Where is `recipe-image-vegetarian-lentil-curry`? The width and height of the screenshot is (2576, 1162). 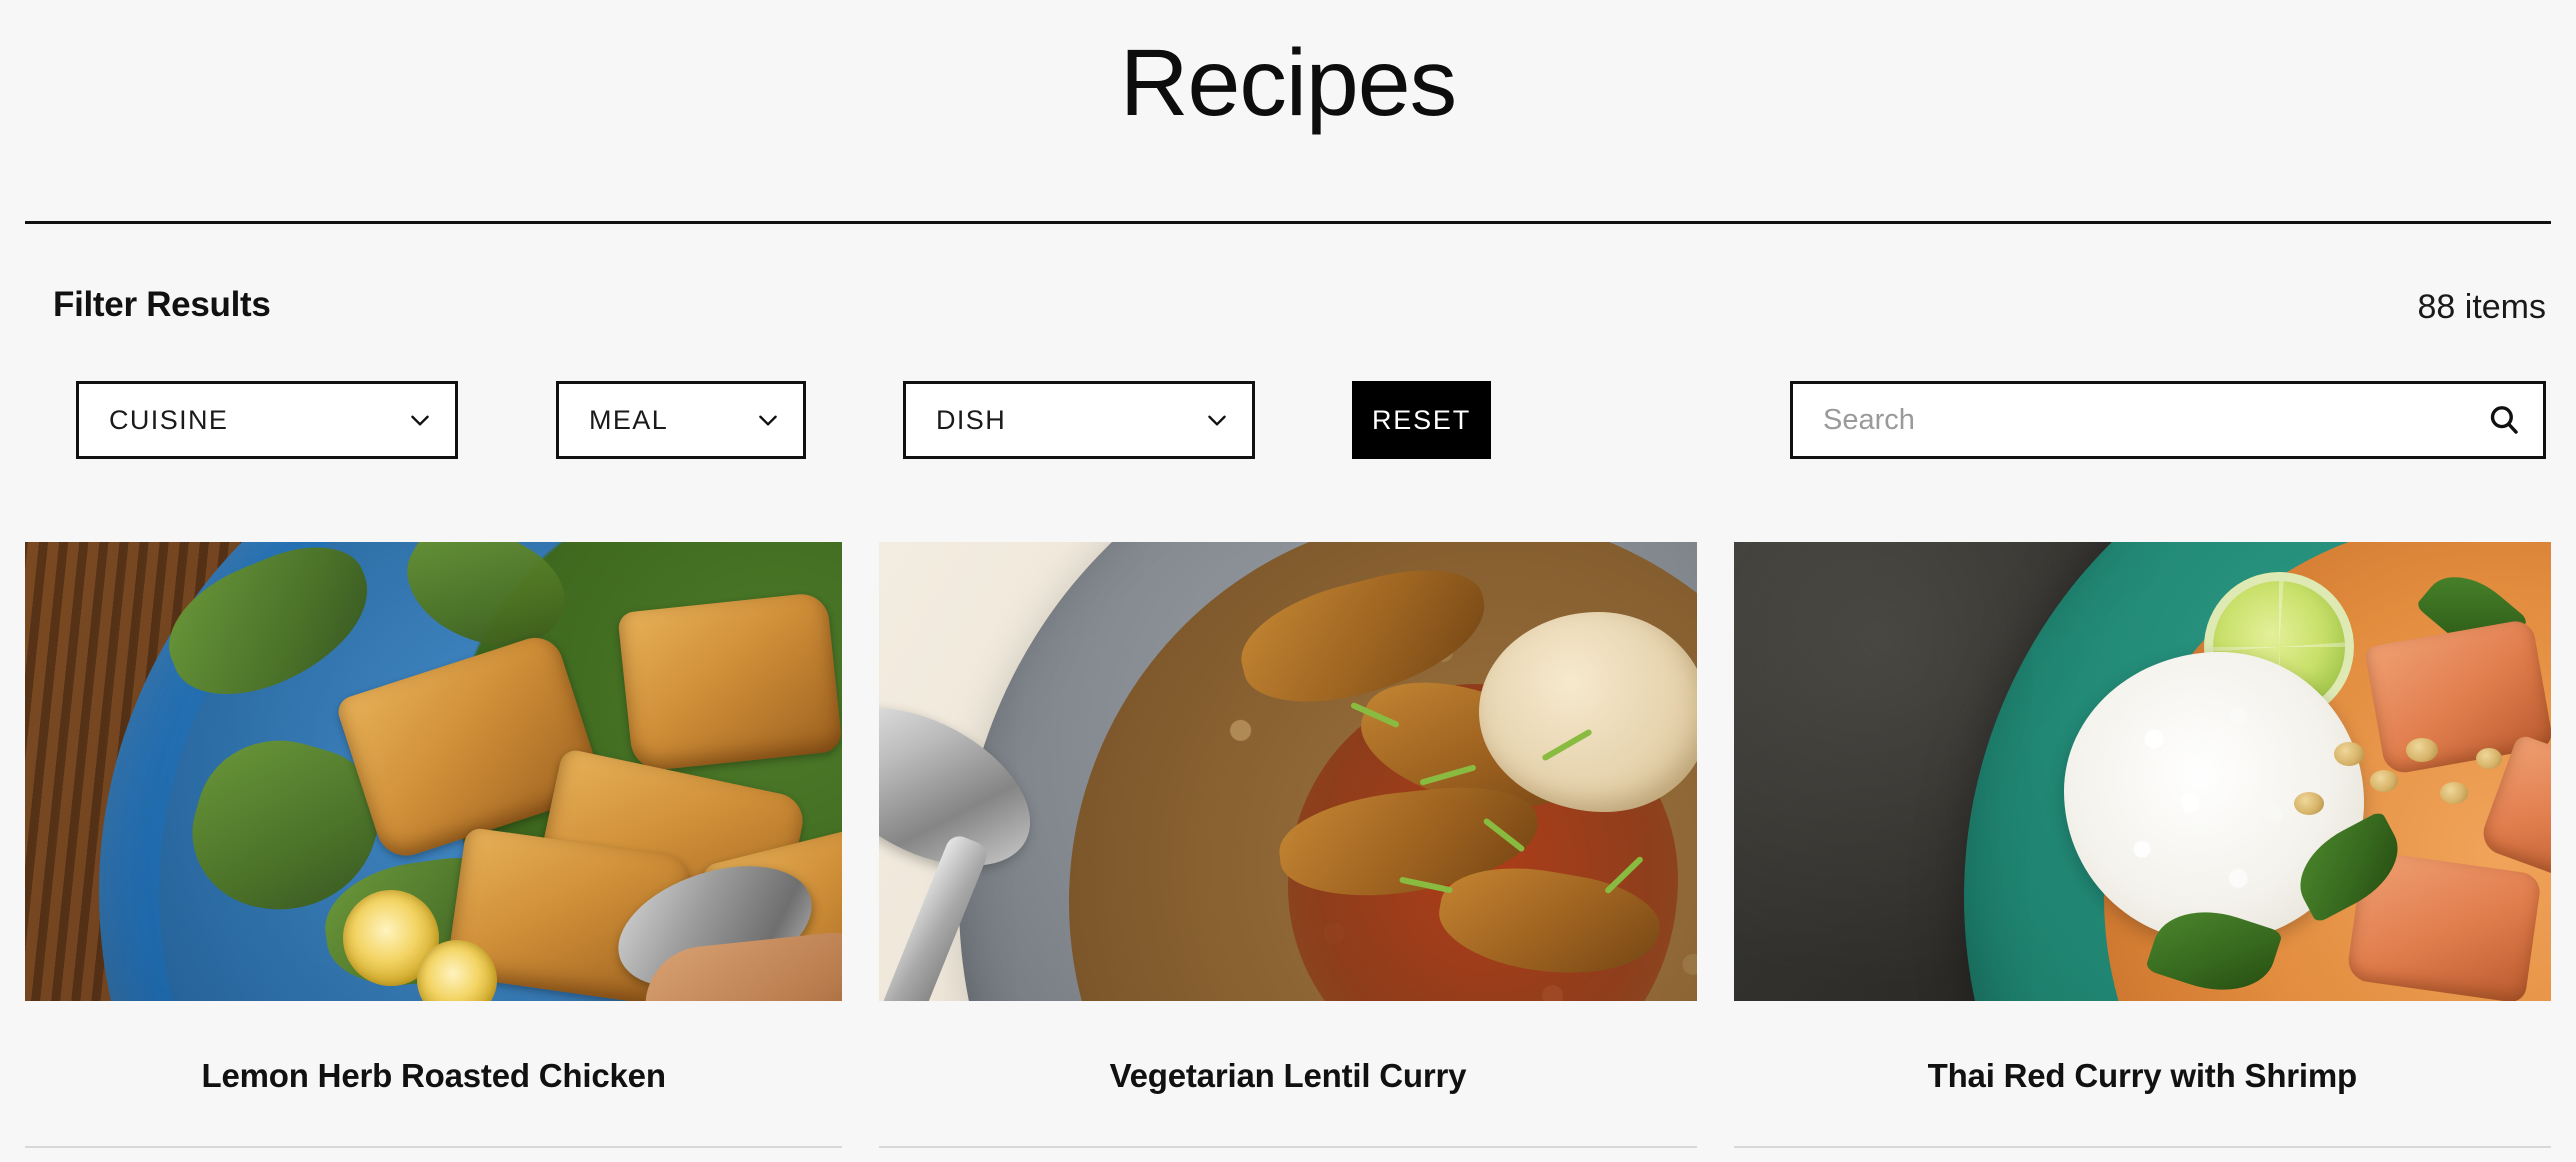
recipe-image-vegetarian-lentil-curry is located at coordinates (1288, 771).